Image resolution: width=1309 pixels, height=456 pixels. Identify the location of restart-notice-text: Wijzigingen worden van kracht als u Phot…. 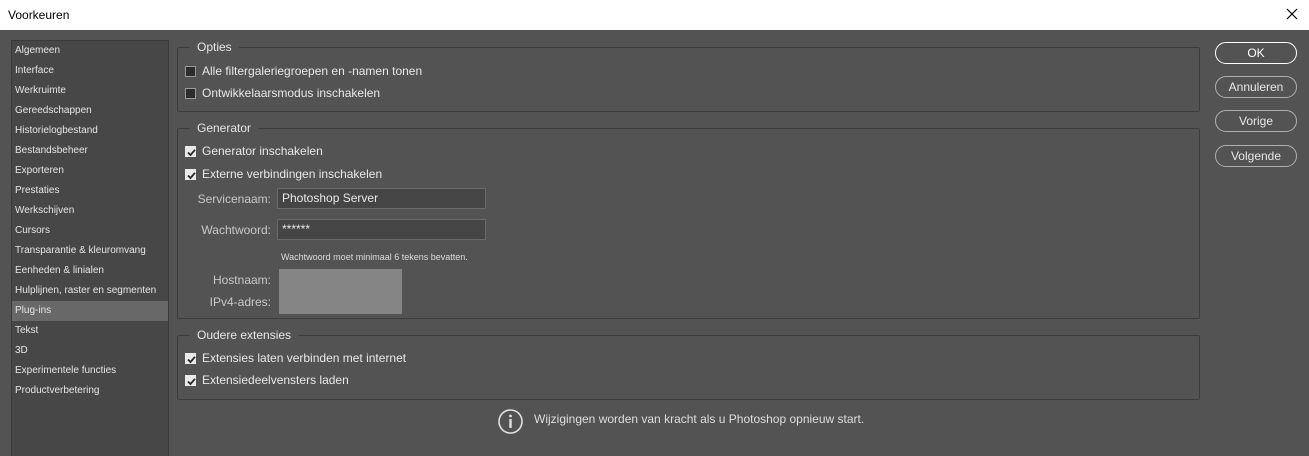
(699, 419).